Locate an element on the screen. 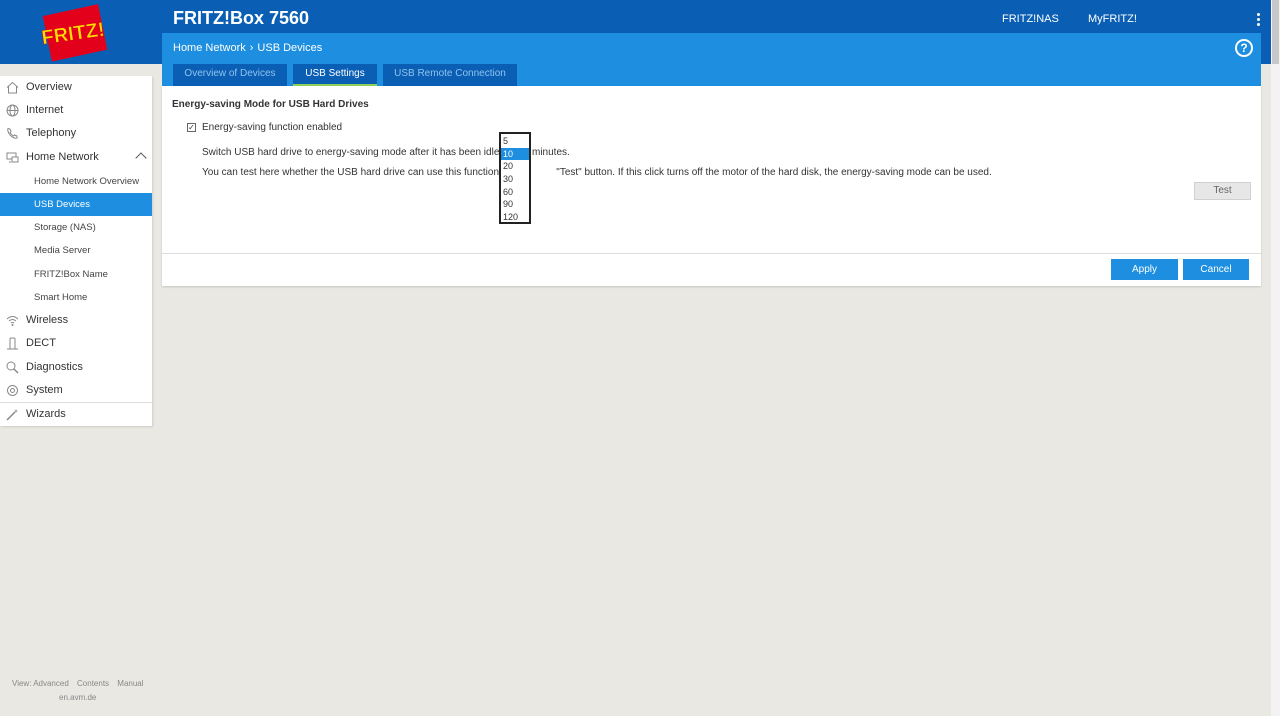 This screenshot has width=1280, height=716. avm-site-link: en.avm.de is located at coordinates (77, 697).